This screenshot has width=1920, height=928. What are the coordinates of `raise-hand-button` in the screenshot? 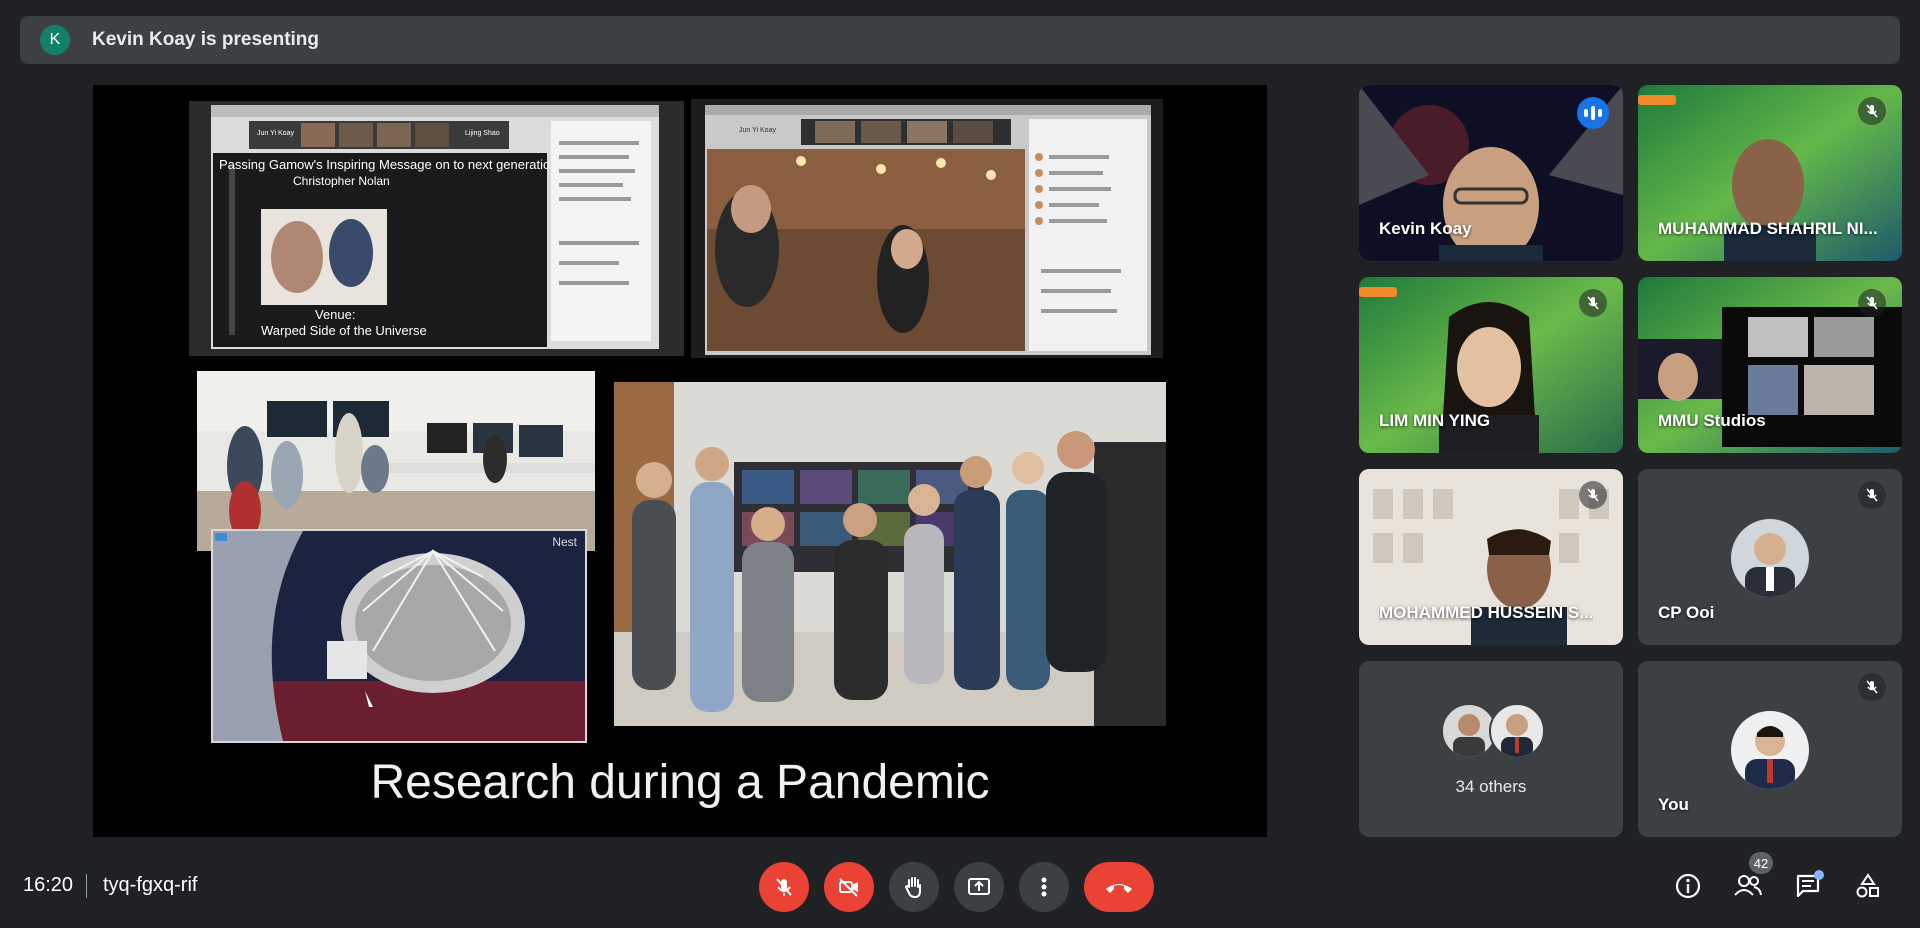 It's located at (914, 887).